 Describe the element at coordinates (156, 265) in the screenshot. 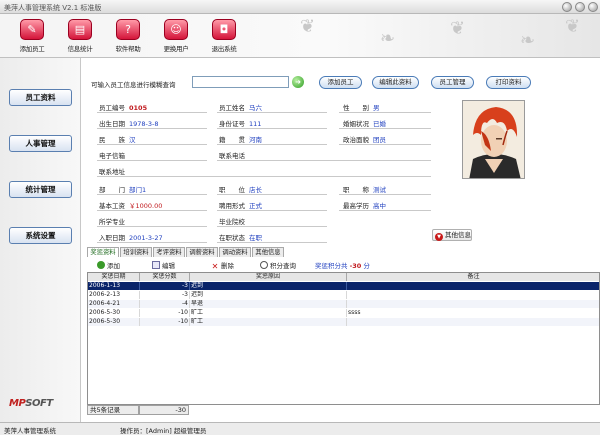

I see `edit-icon` at that location.